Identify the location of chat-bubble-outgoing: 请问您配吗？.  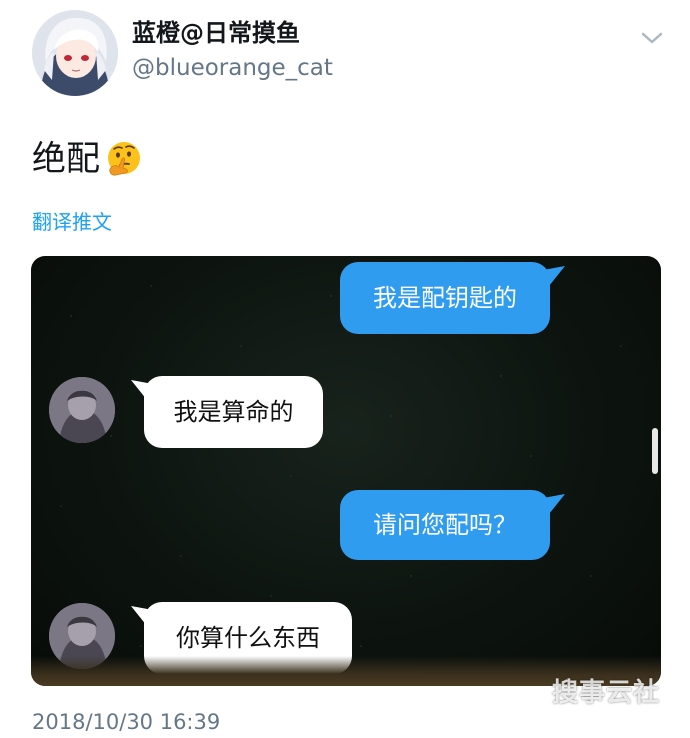
(445, 525).